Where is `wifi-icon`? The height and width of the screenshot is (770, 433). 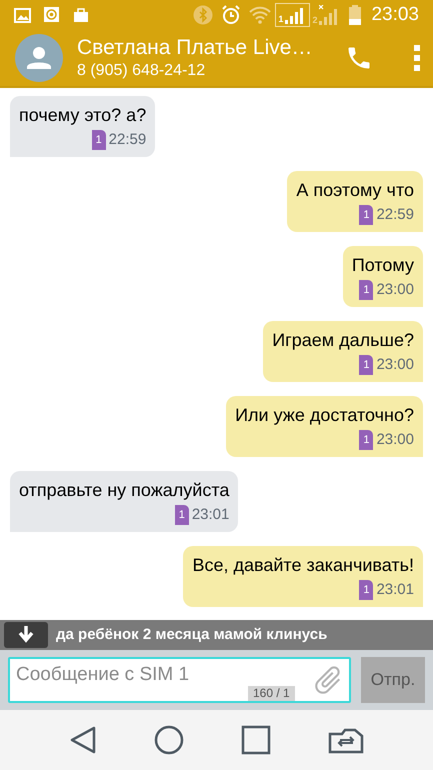 wifi-icon is located at coordinates (260, 15).